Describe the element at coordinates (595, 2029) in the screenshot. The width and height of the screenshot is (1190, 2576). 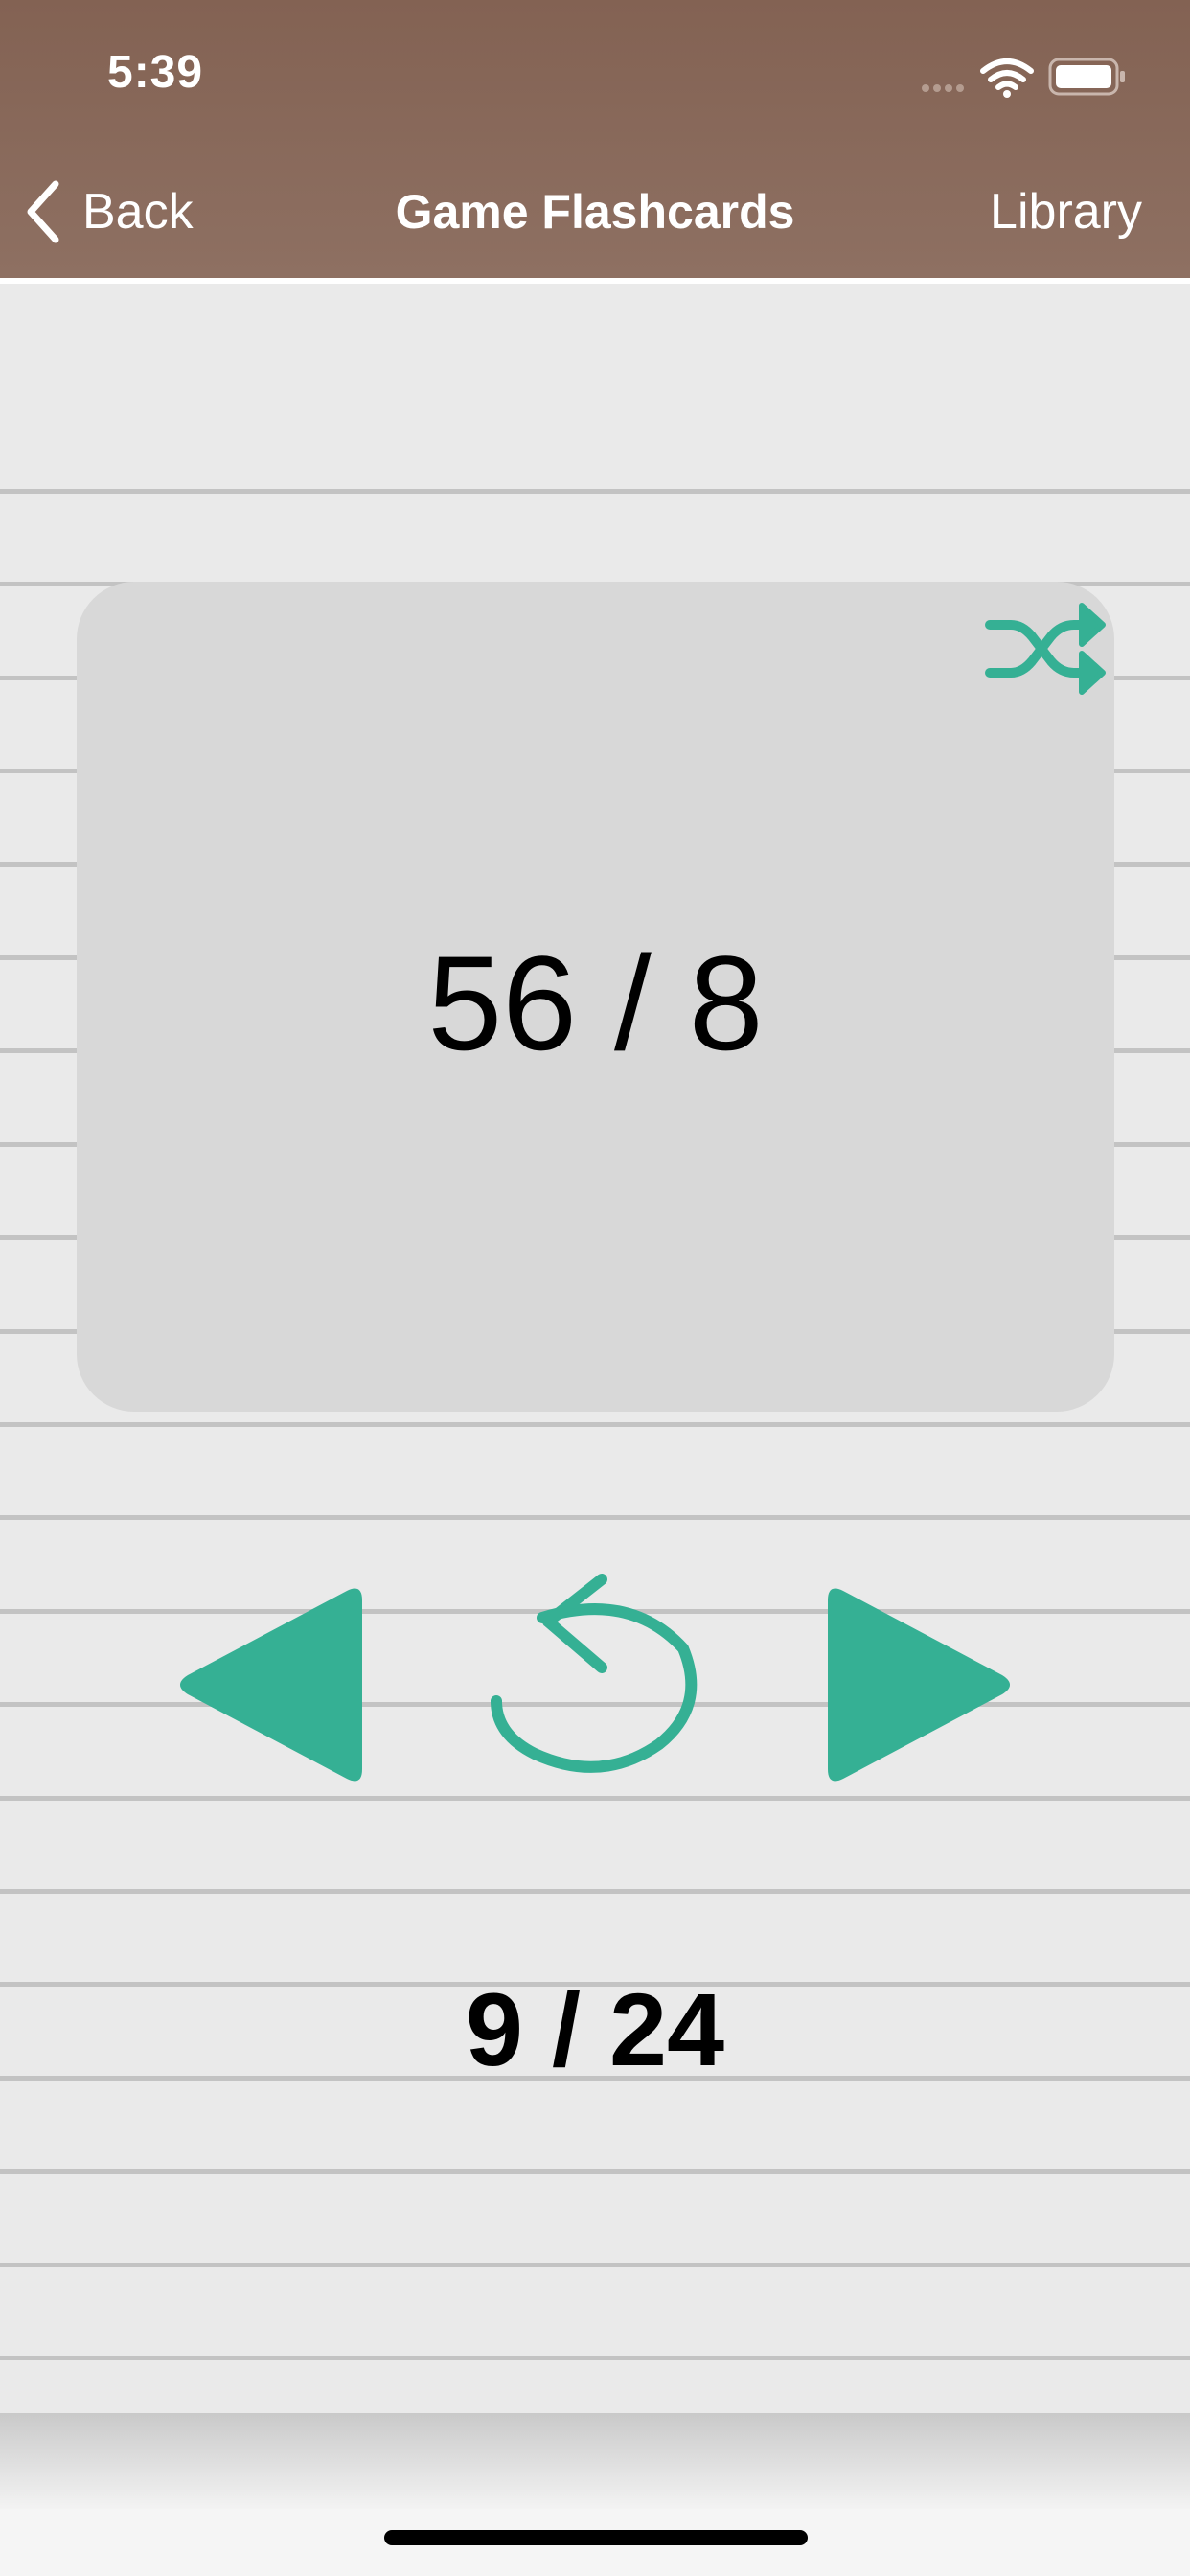
I see `card-counter: 9 / 24` at that location.